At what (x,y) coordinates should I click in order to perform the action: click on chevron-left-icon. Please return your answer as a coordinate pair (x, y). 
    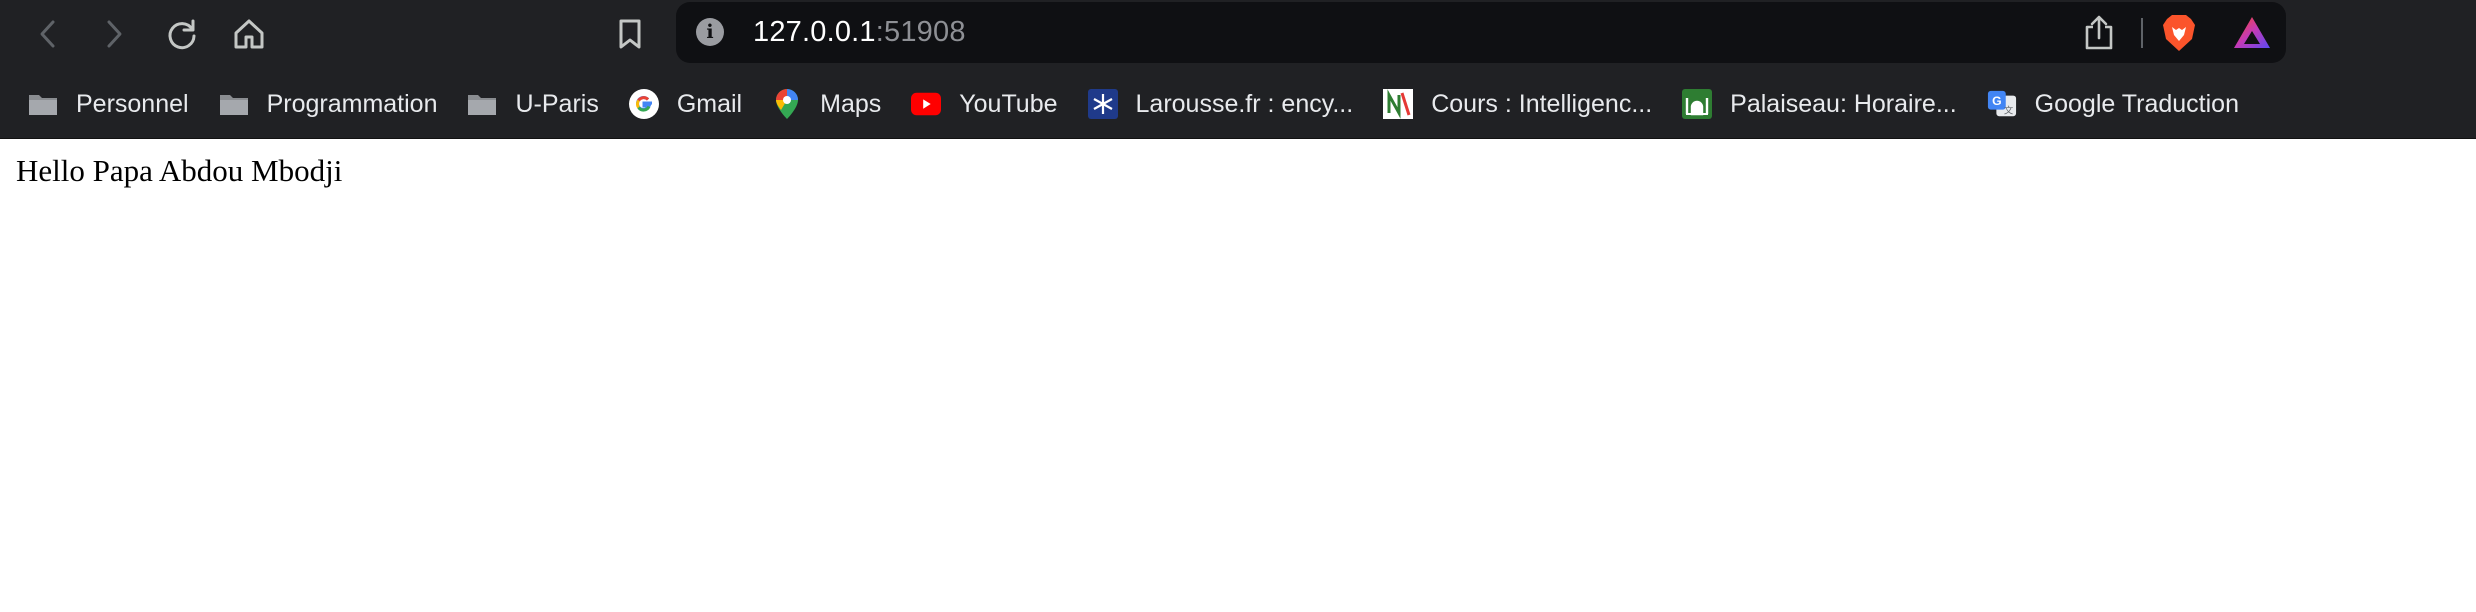
    Looking at the image, I should click on (47, 34).